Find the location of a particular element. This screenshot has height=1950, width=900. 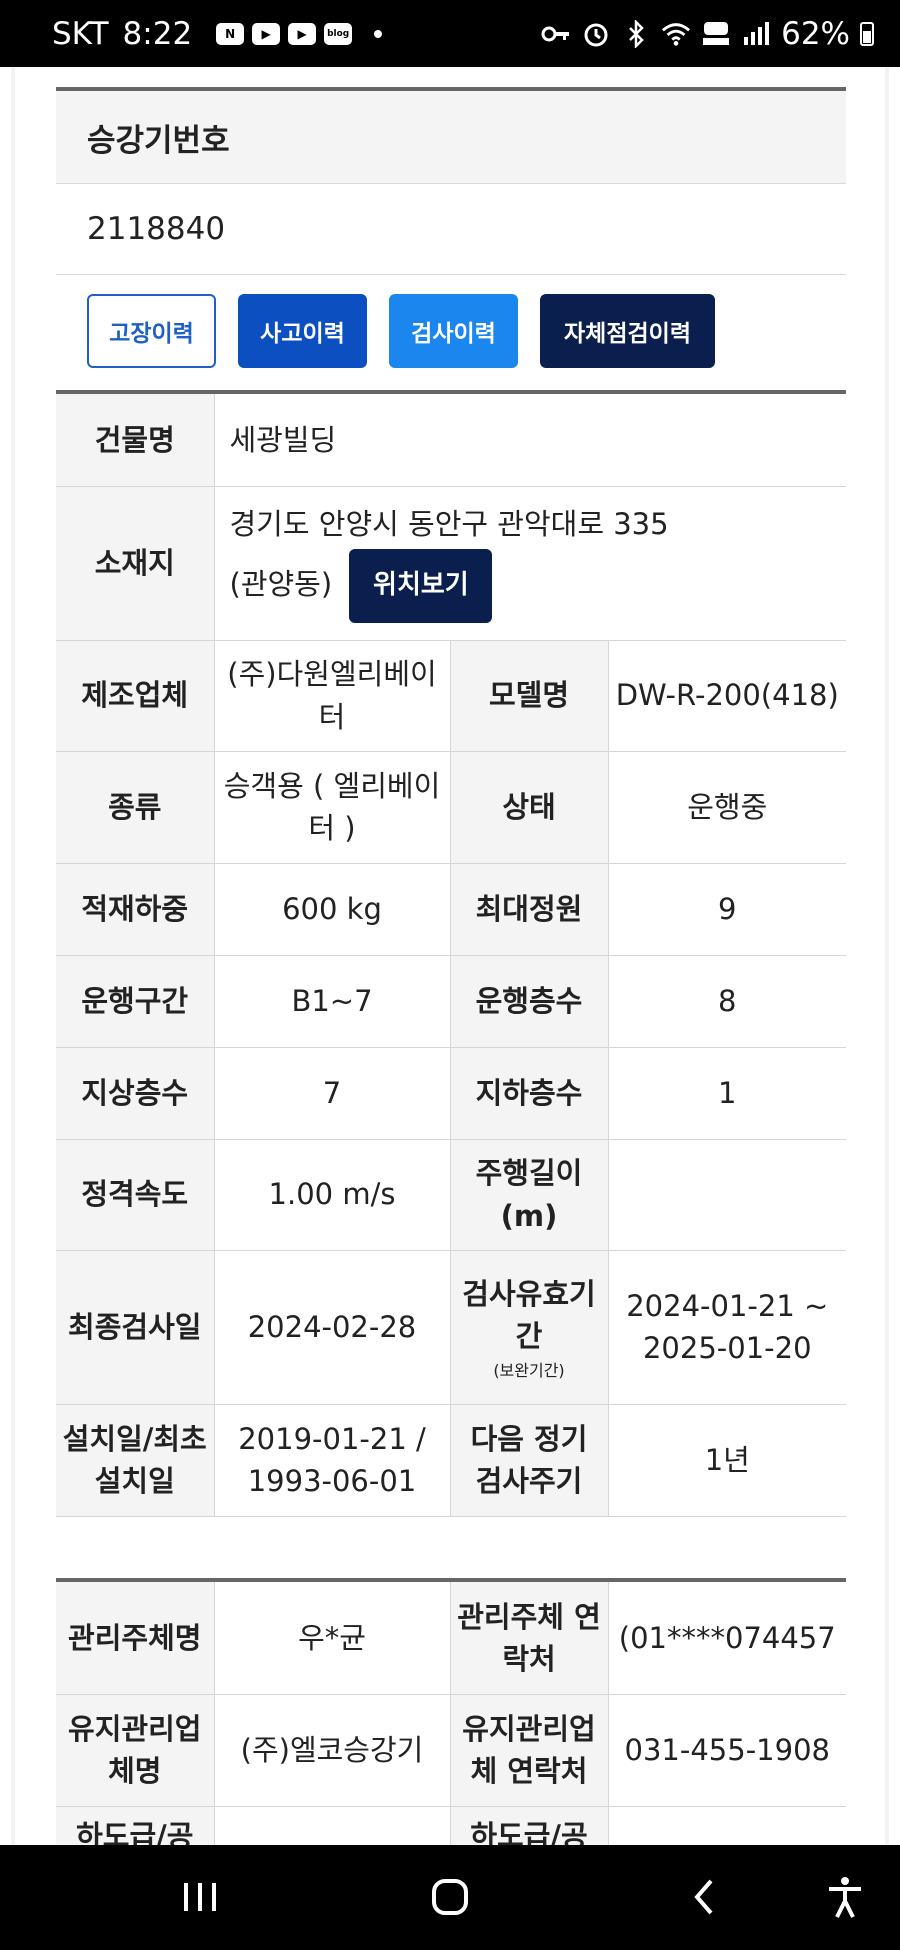

right-edge-rule is located at coordinates (887, 956).